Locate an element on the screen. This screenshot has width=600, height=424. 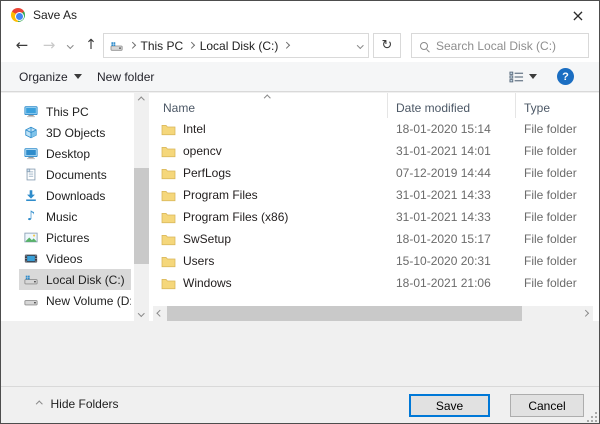
sidebar-item-pictures: Pictures is located at coordinates (75, 237).